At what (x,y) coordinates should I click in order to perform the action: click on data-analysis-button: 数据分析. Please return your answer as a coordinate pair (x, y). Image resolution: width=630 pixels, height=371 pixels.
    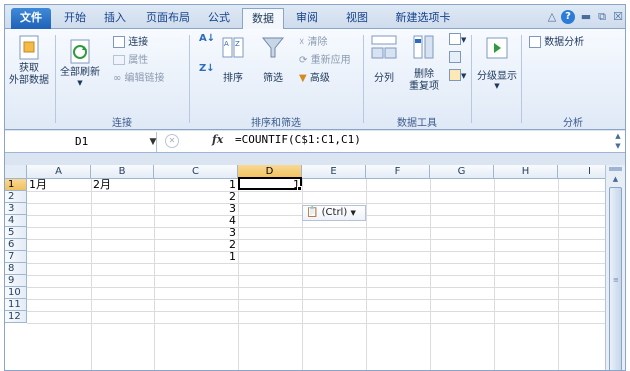
    Looking at the image, I should click on (556, 40).